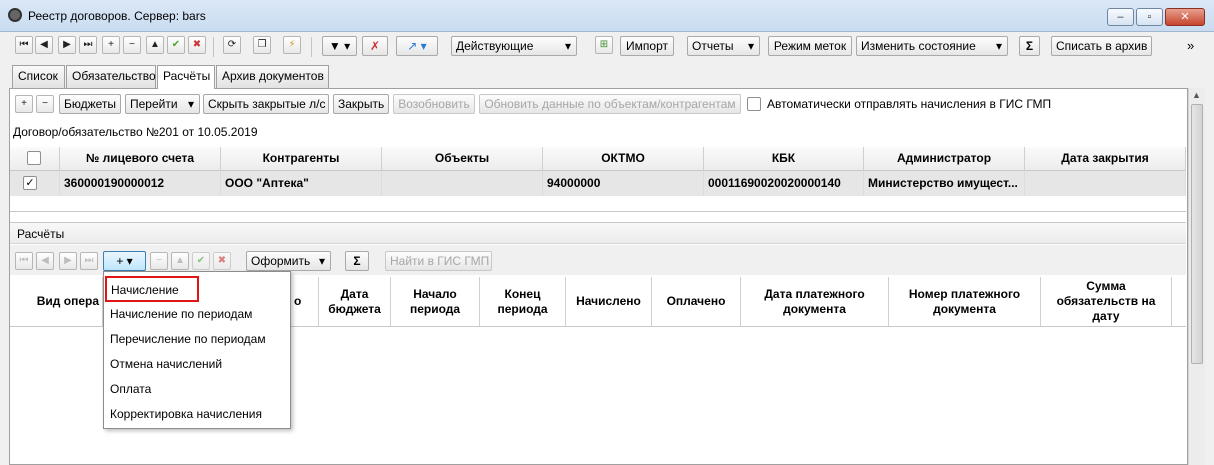 The image size is (1214, 465). I want to click on copy-icon: ❐, so click(262, 45).